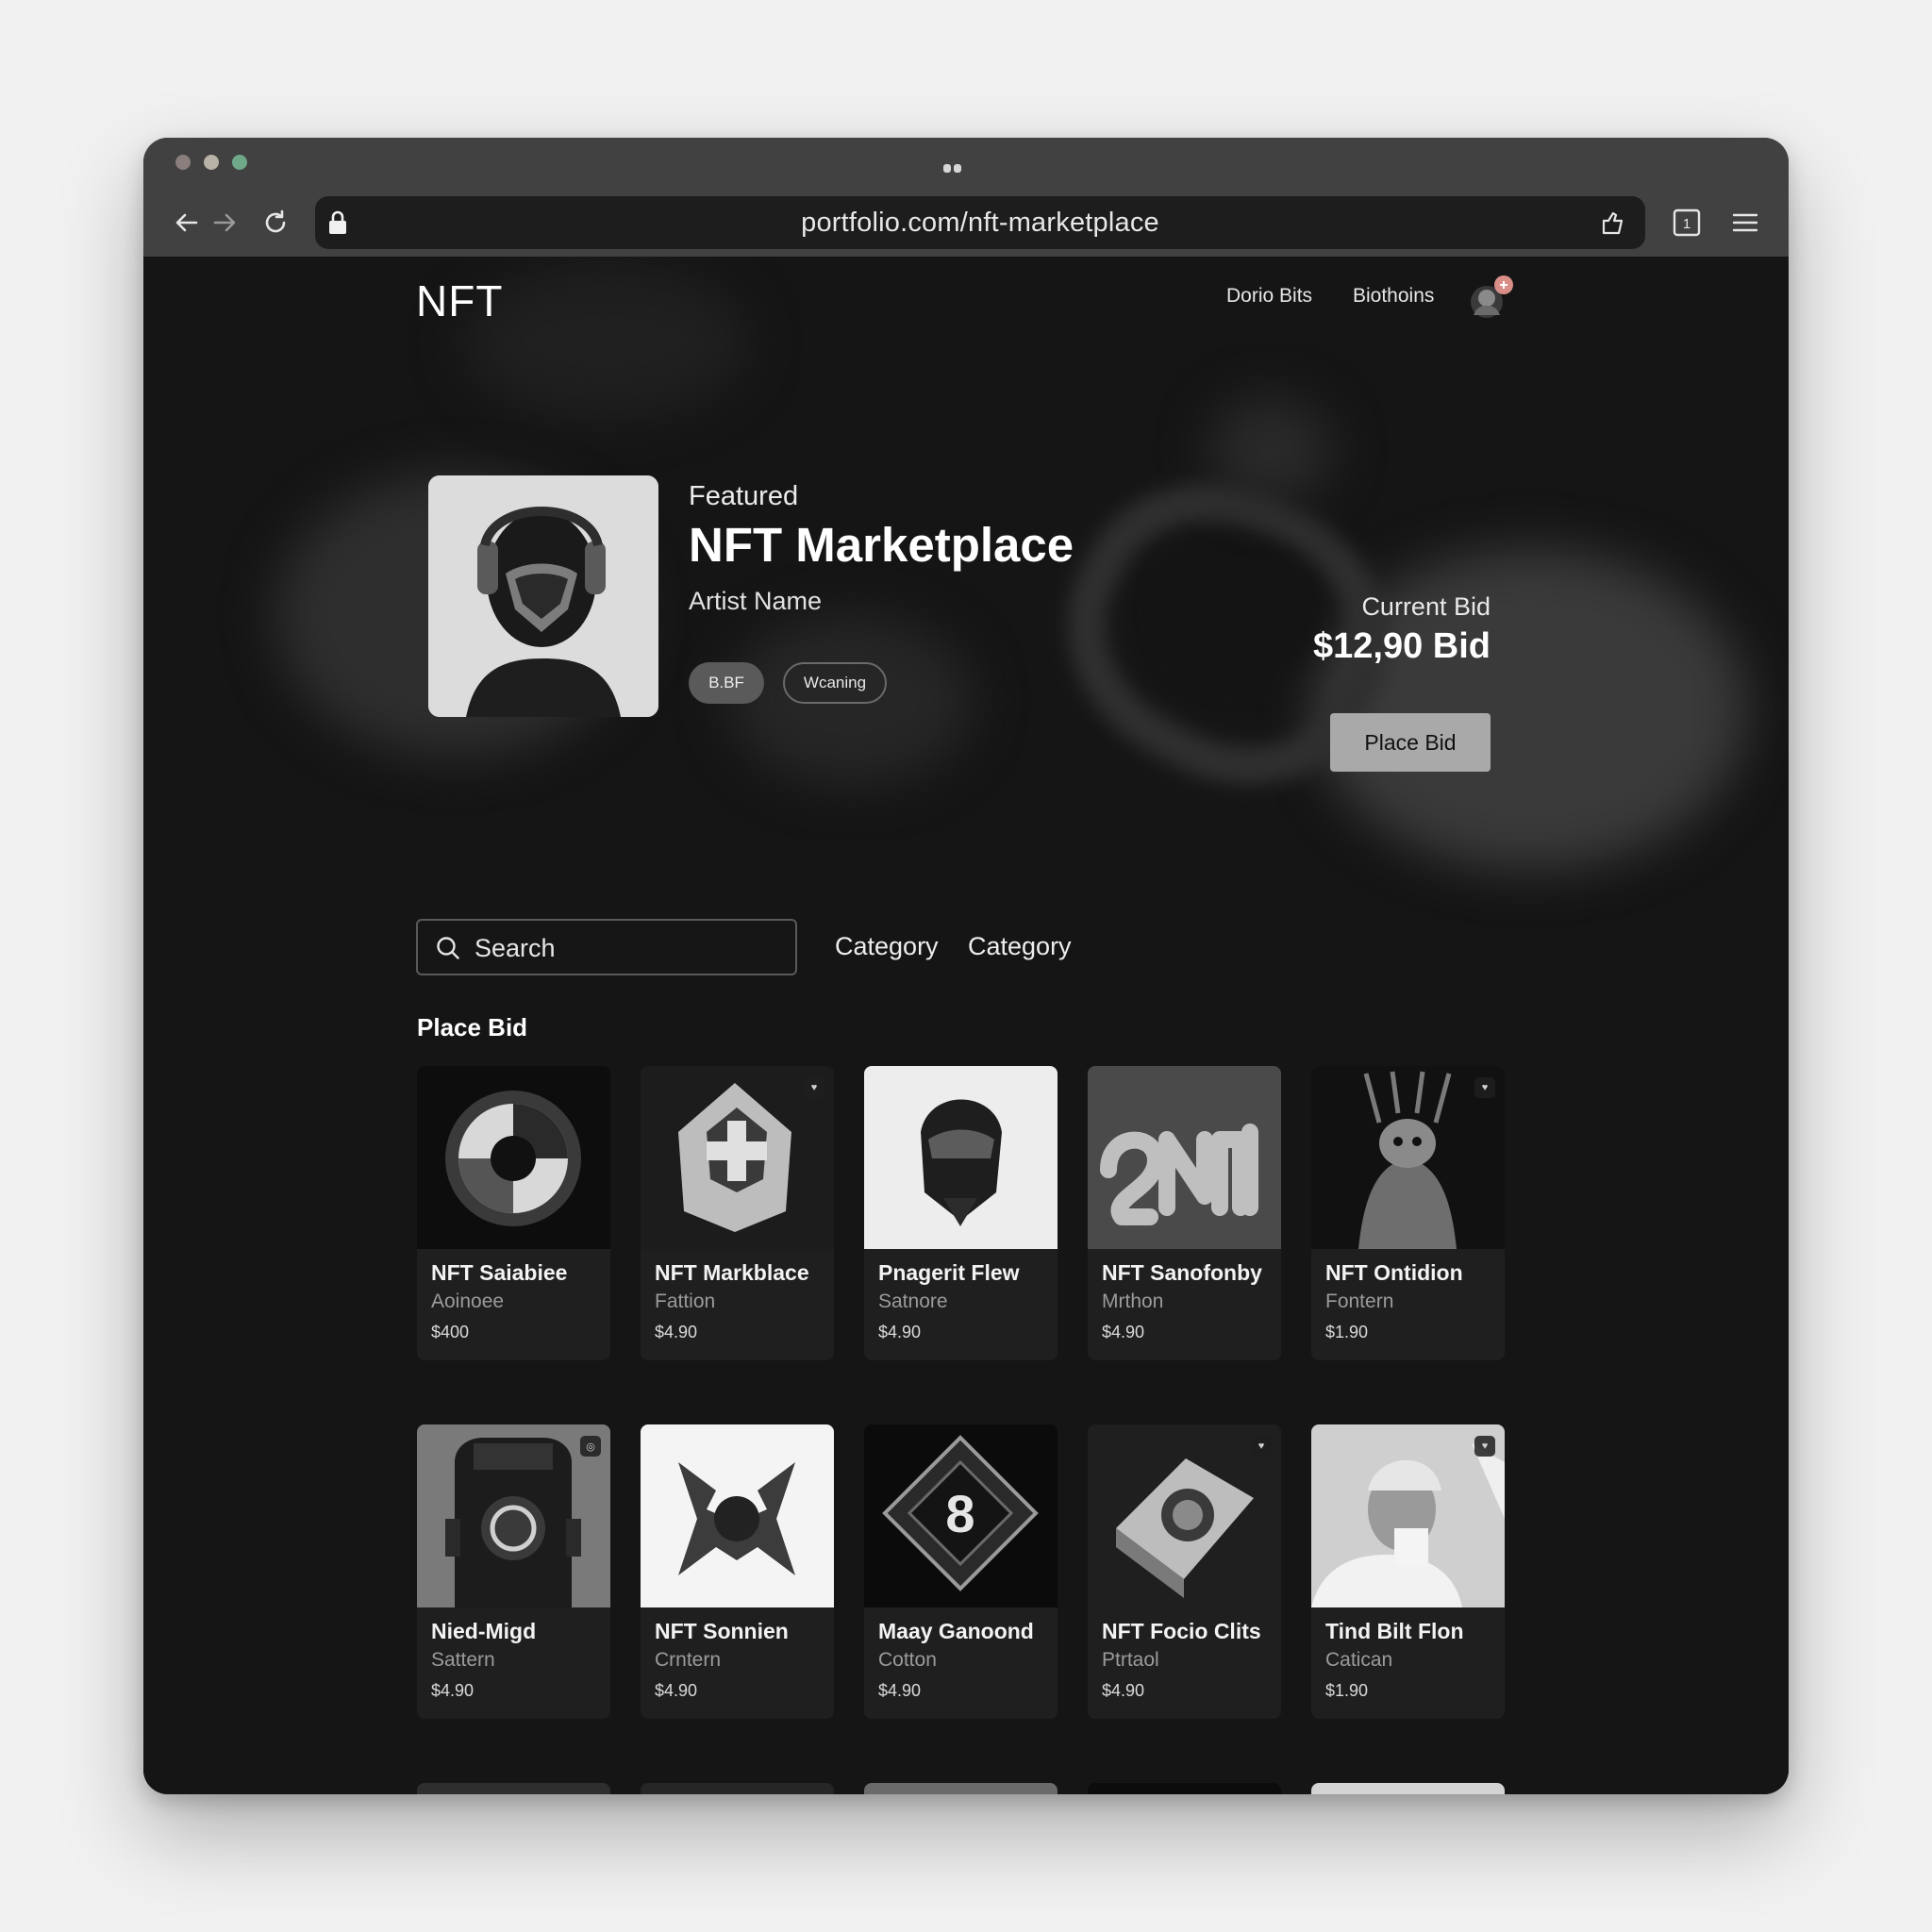  What do you see at coordinates (737, 1213) in the screenshot?
I see `nft-card: ♥ NFT Markblace Fattion $4.90` at bounding box center [737, 1213].